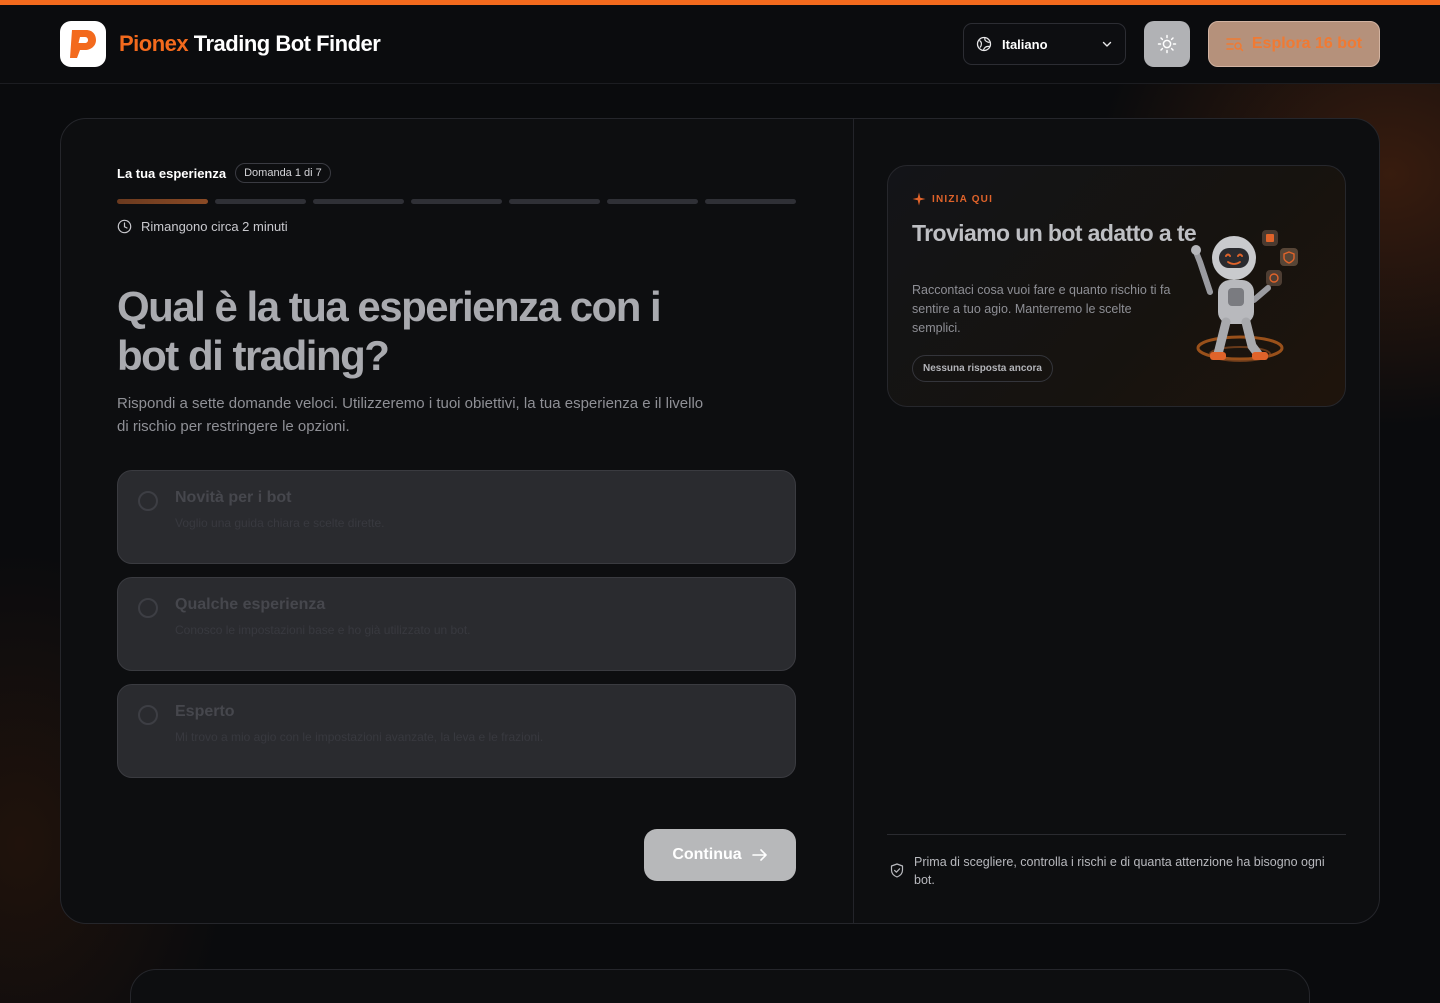 This screenshot has height=1003, width=1440. Describe the element at coordinates (720, 986) in the screenshot. I see `next-section-card` at that location.